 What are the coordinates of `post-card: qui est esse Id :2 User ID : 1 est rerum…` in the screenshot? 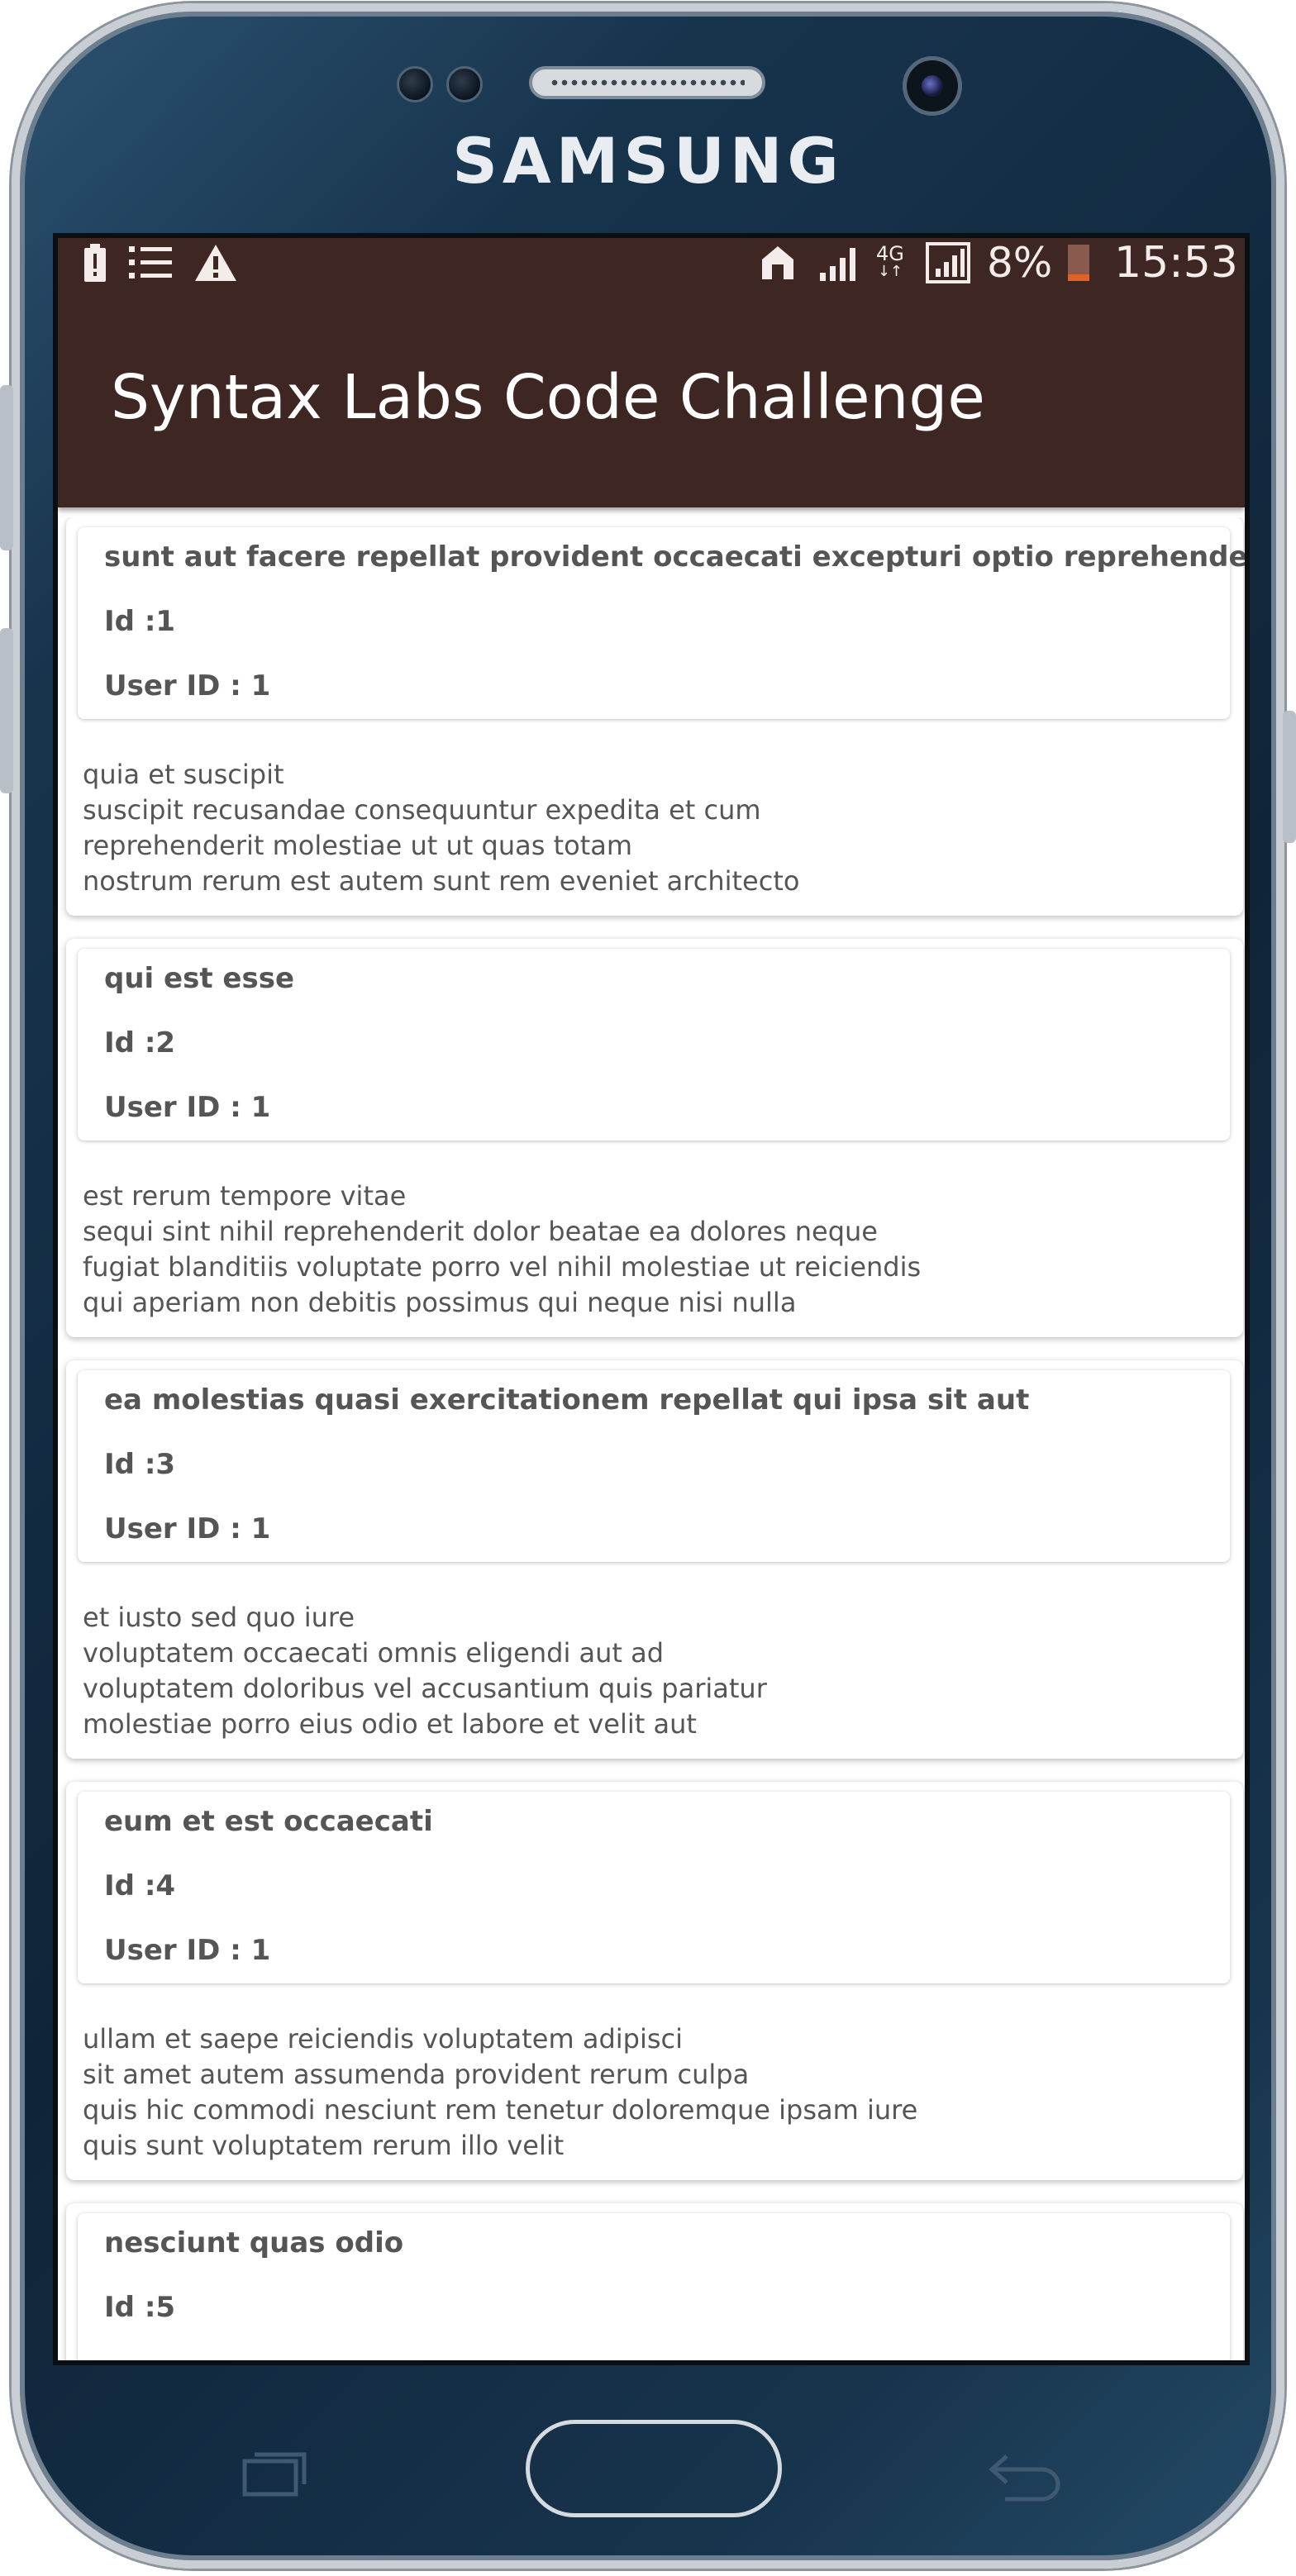 It's located at (654, 1138).